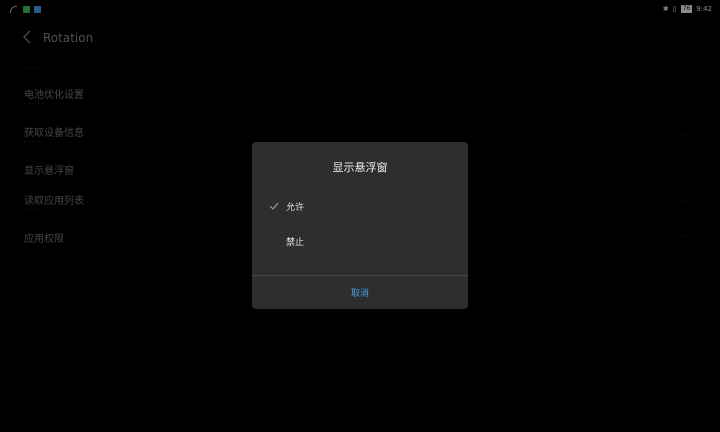 The image size is (720, 432). What do you see at coordinates (295, 243) in the screenshot?
I see `option-label: 禁止` at bounding box center [295, 243].